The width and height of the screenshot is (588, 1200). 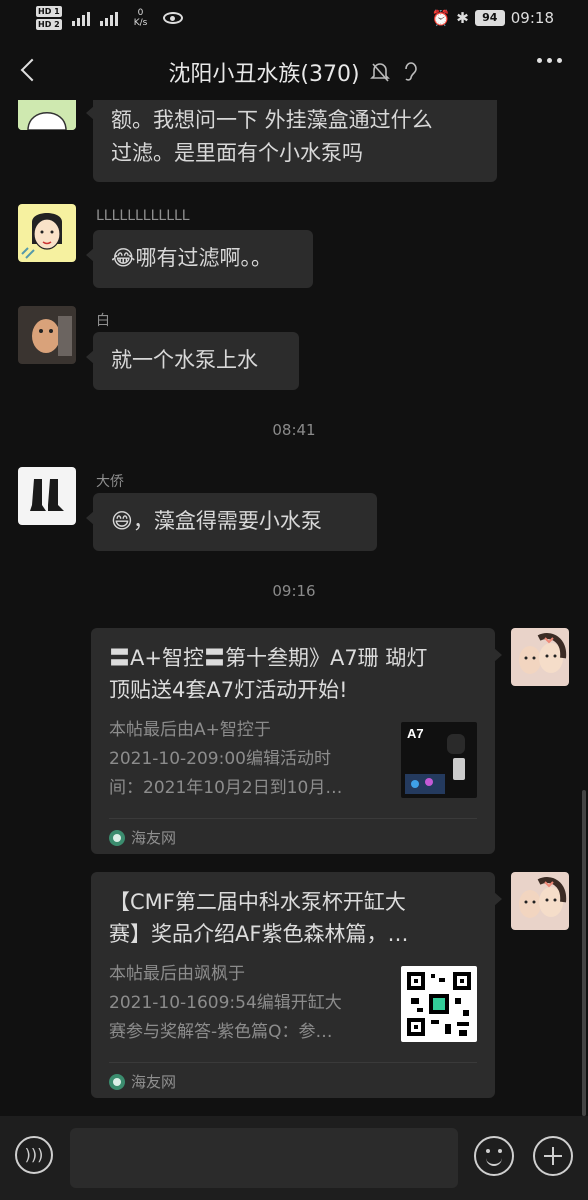 I want to click on chat-title: 沈阳小丑水族(370), so click(x=264, y=74).